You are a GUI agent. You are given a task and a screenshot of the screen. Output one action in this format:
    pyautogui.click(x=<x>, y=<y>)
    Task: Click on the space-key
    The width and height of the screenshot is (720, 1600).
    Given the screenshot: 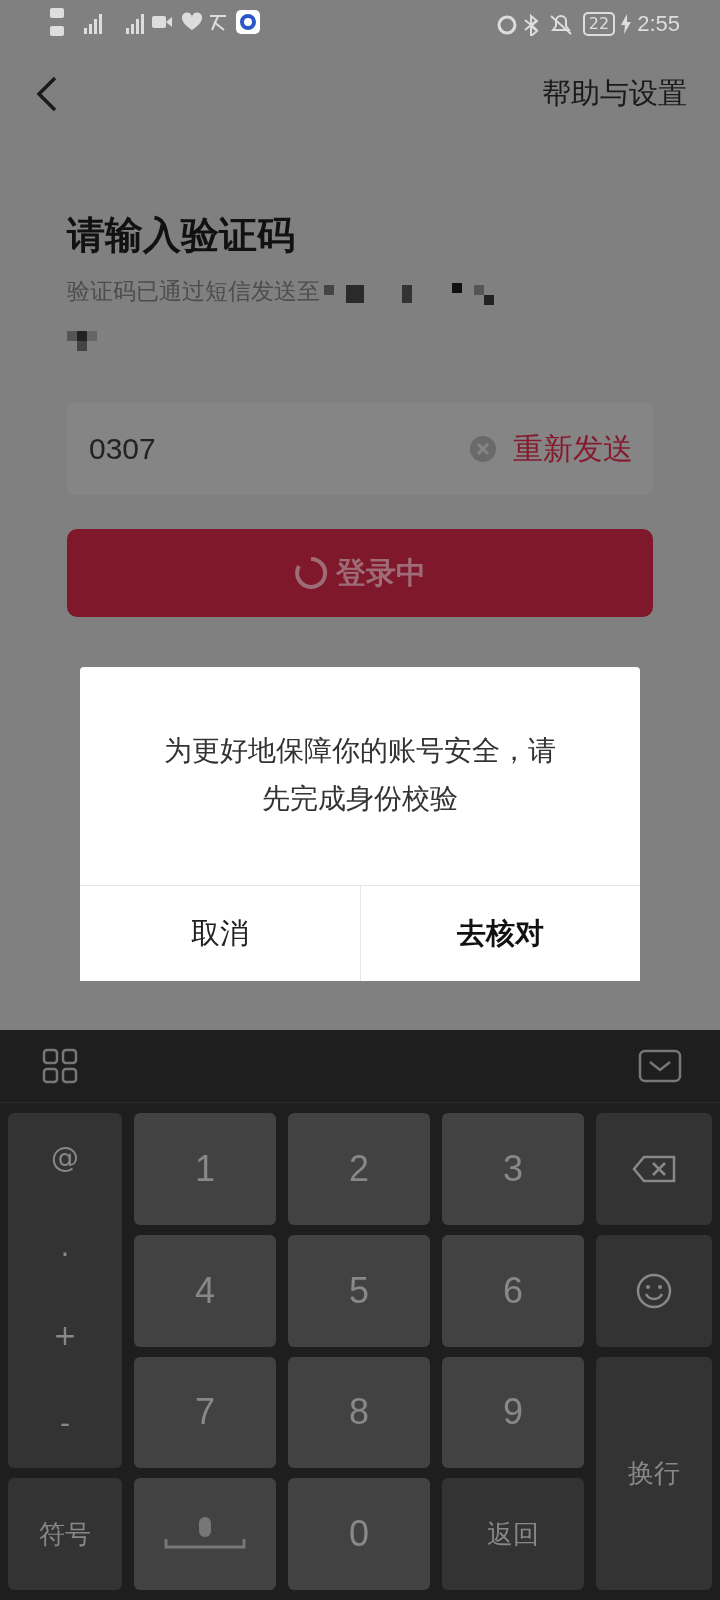 What is the action you would take?
    pyautogui.click(x=205, y=1534)
    